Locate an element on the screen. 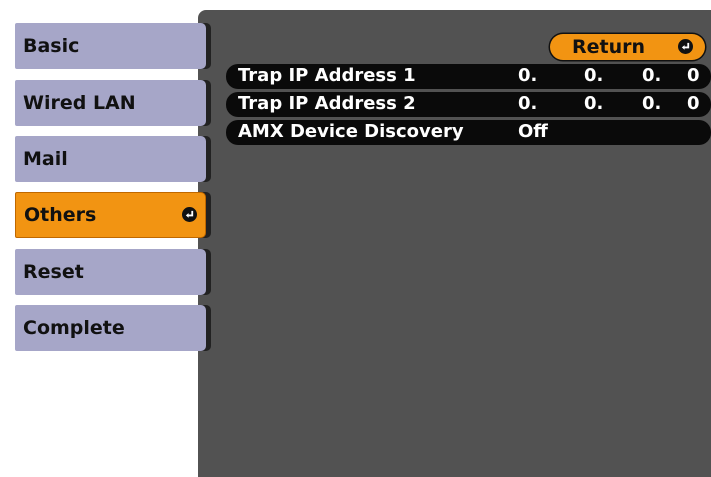  sidebar-item-label: Basic is located at coordinates (51, 46).